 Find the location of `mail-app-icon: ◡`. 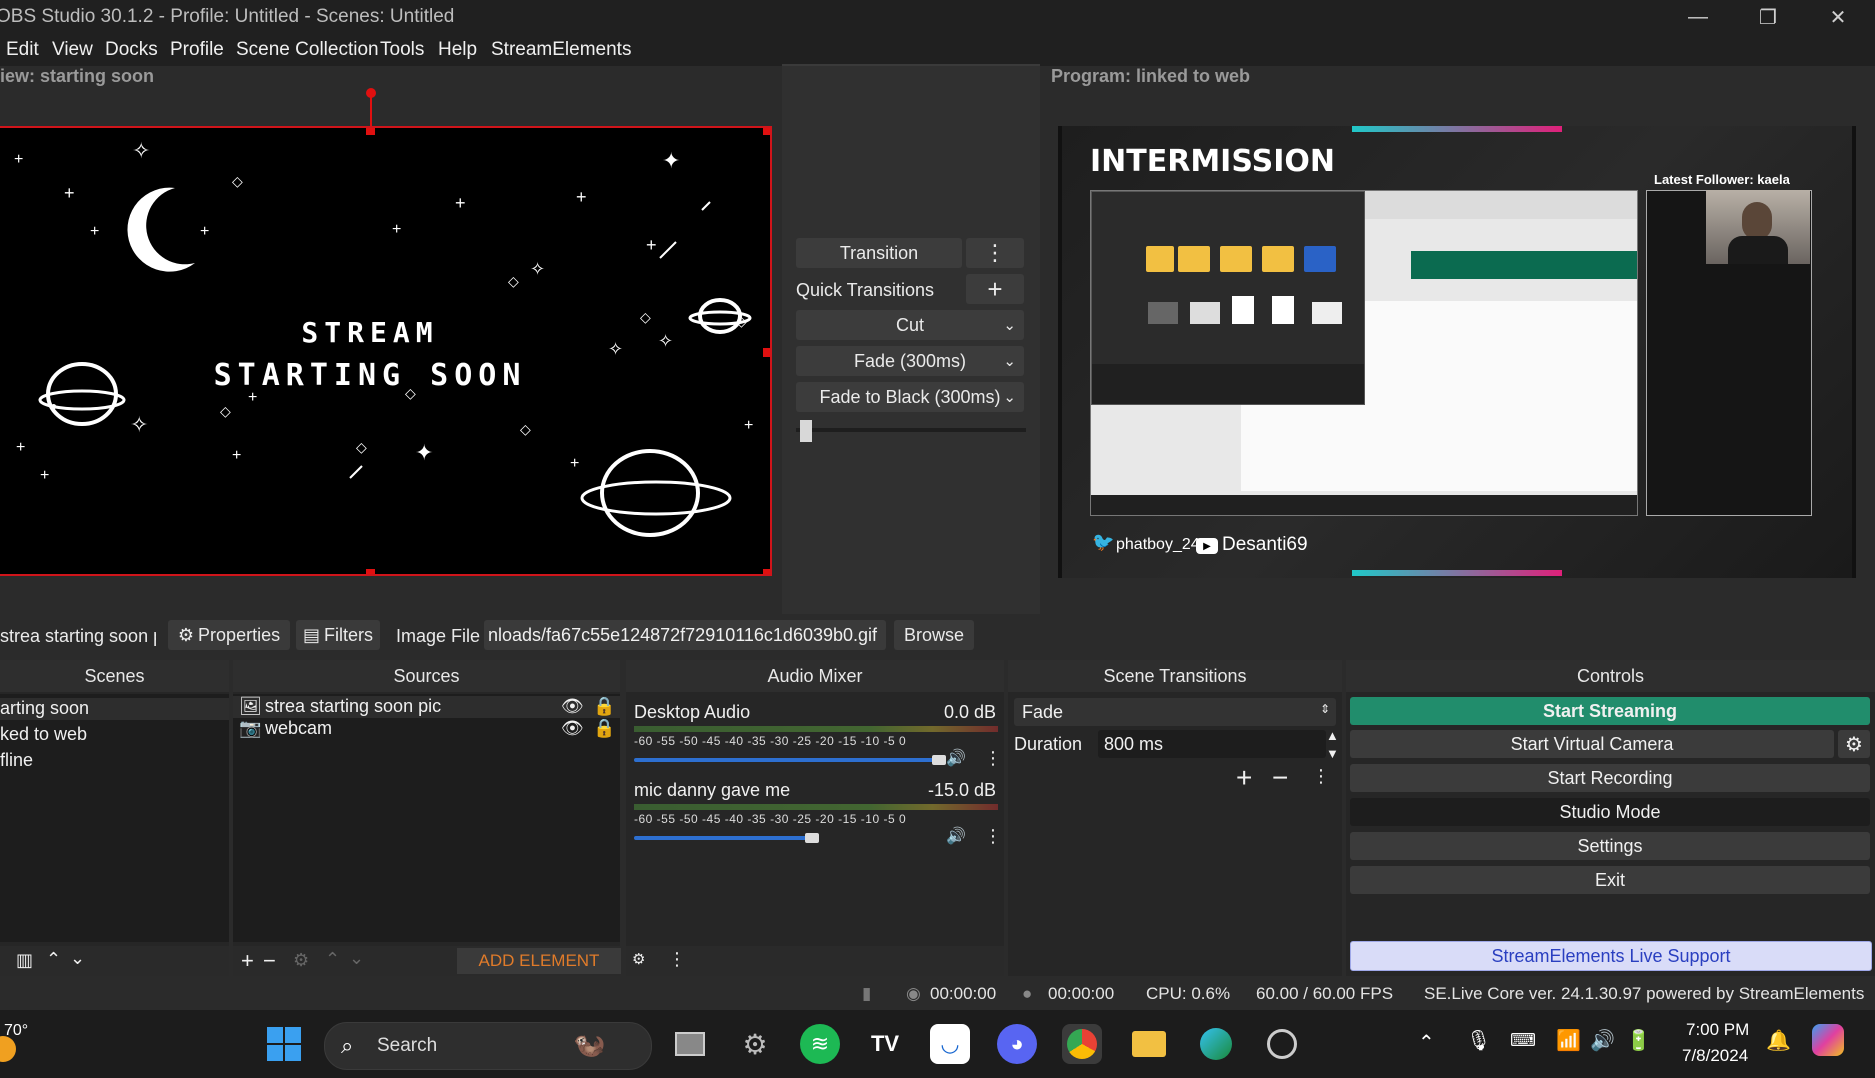

mail-app-icon: ◡ is located at coordinates (950, 1044).